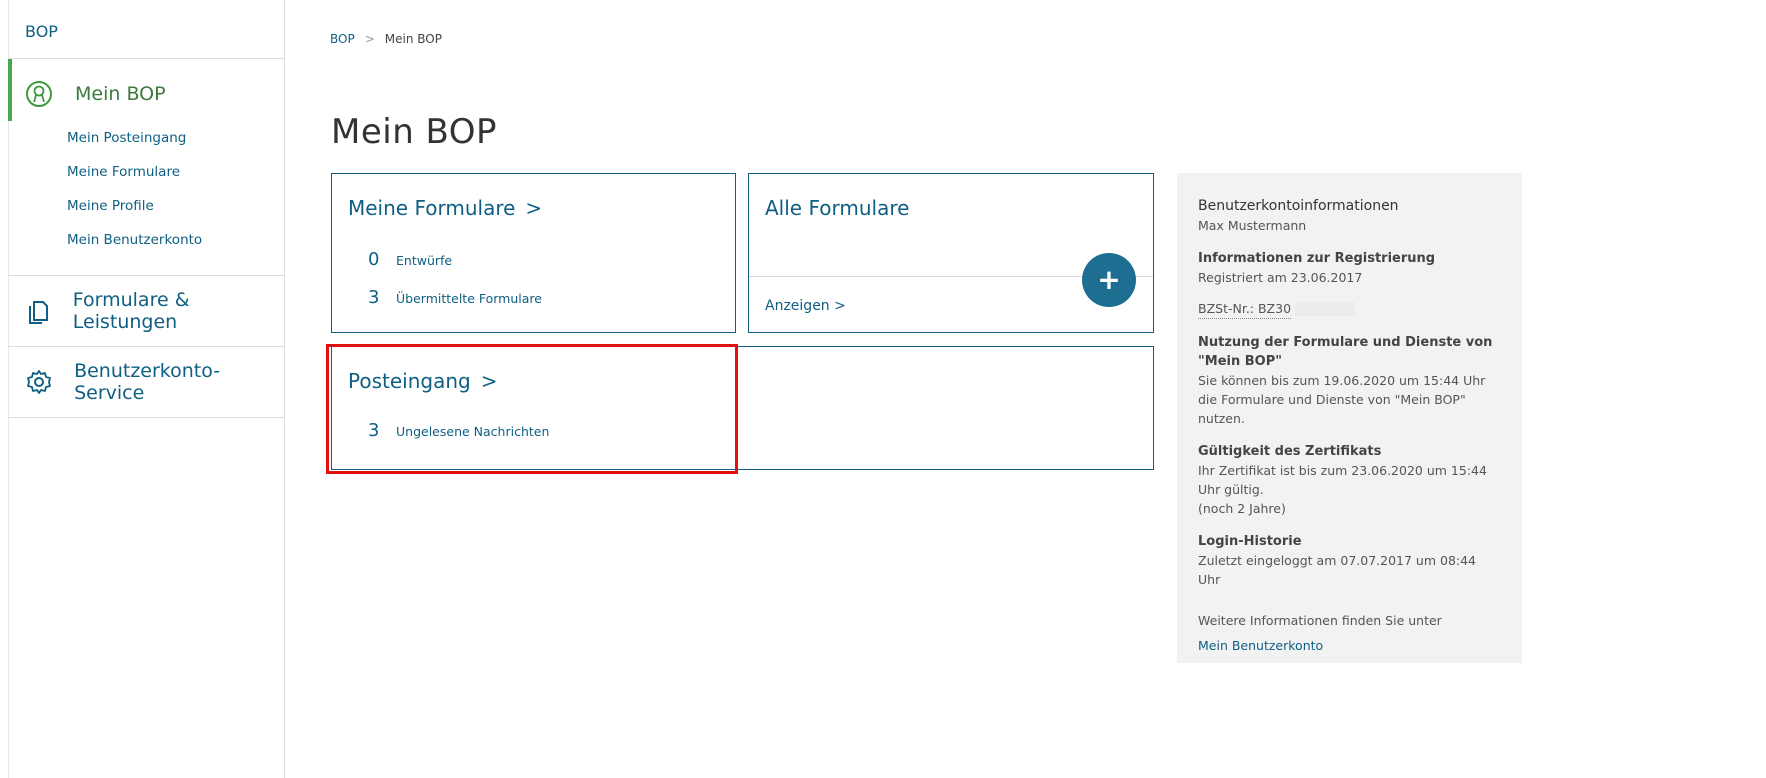 This screenshot has width=1766, height=778. What do you see at coordinates (131, 311) in the screenshot?
I see `sidebar-item-label: Formulare & Leistungen` at bounding box center [131, 311].